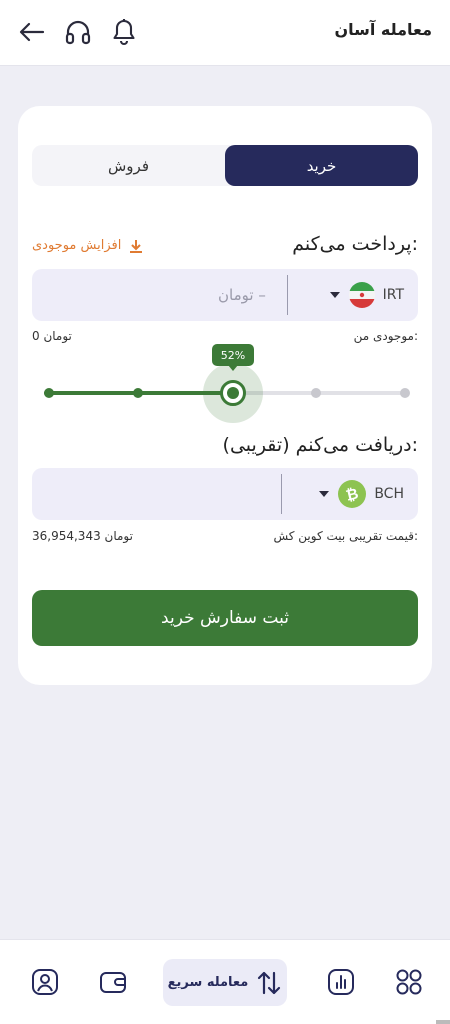 Image resolution: width=450 pixels, height=1024 pixels. I want to click on receive-section-title: دریافت می‌کنم (تقریبی):, so click(320, 445).